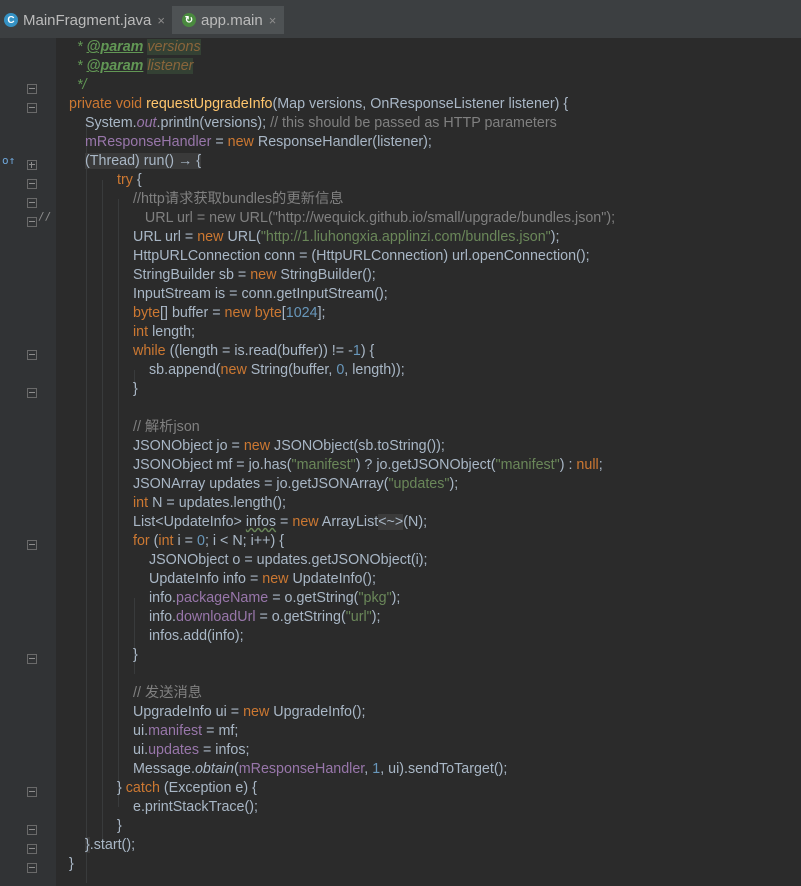  Describe the element at coordinates (11, 20) in the screenshot. I see `class-c-icon: C` at that location.